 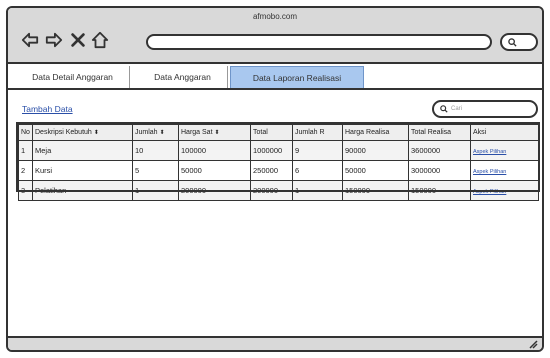 I want to click on cell-harga-realisasi: 50000, so click(x=375, y=170).